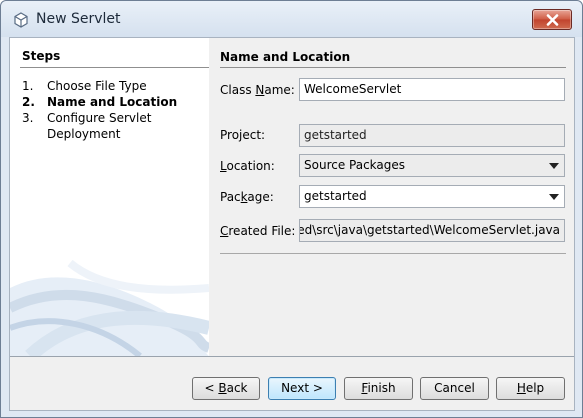 This screenshot has width=583, height=418. I want to click on package-combobox: getstarted, so click(432, 196).